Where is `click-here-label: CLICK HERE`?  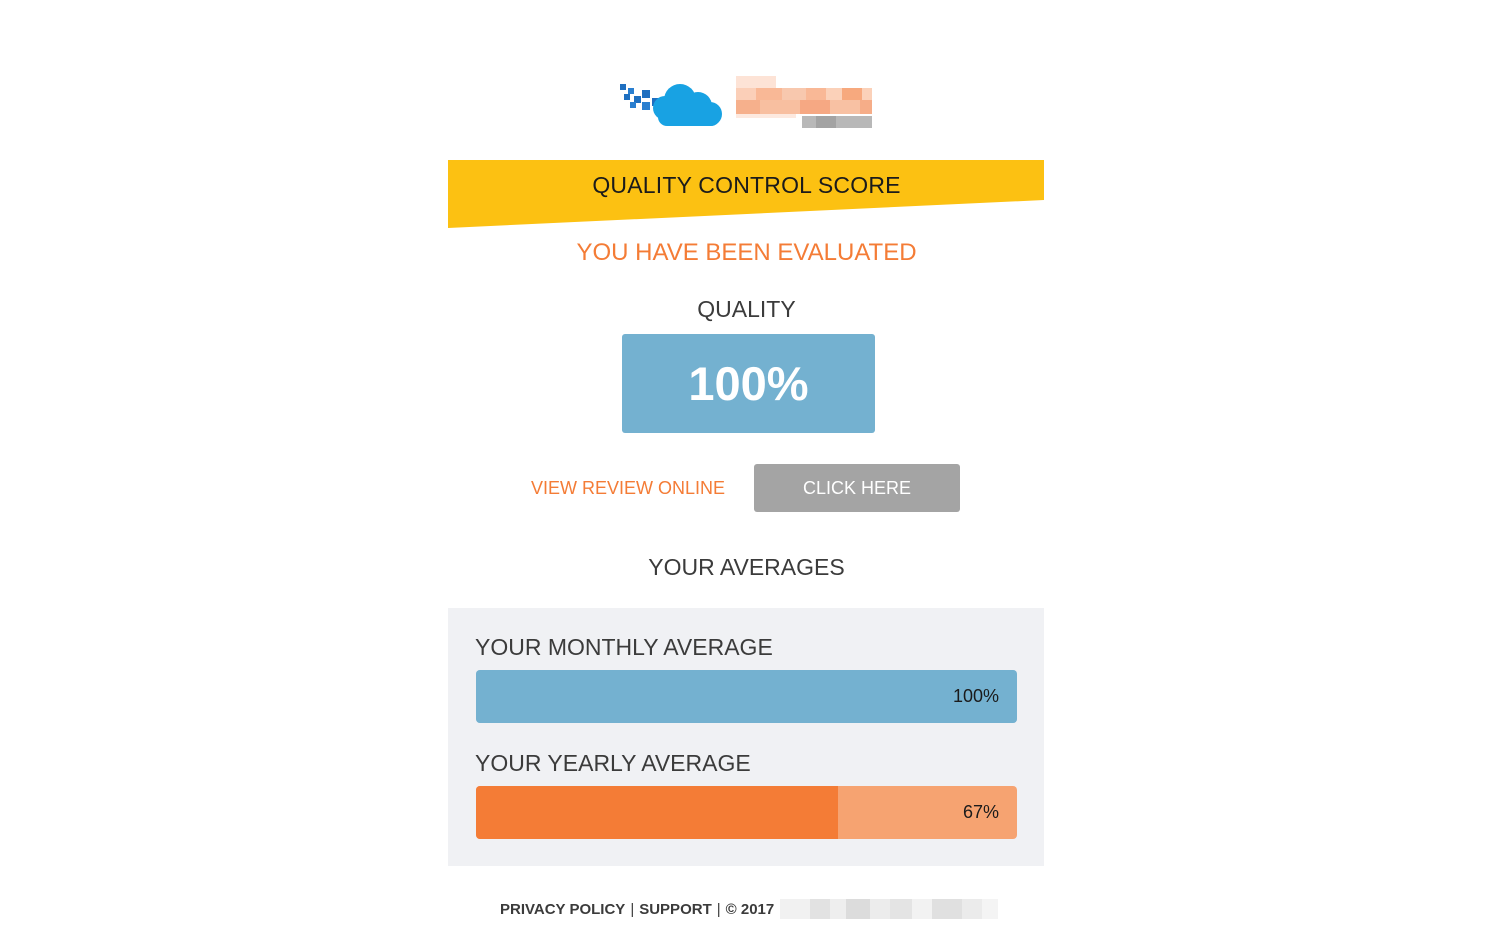
click-here-label: CLICK HERE is located at coordinates (857, 487).